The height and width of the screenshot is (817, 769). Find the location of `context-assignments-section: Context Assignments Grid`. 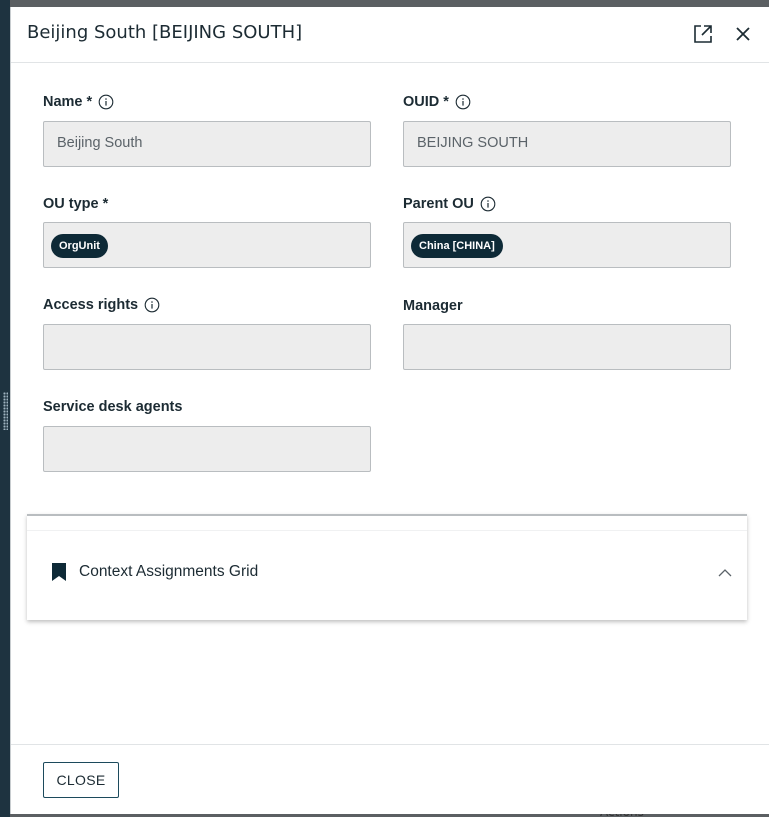

context-assignments-section: Context Assignments Grid is located at coordinates (387, 567).